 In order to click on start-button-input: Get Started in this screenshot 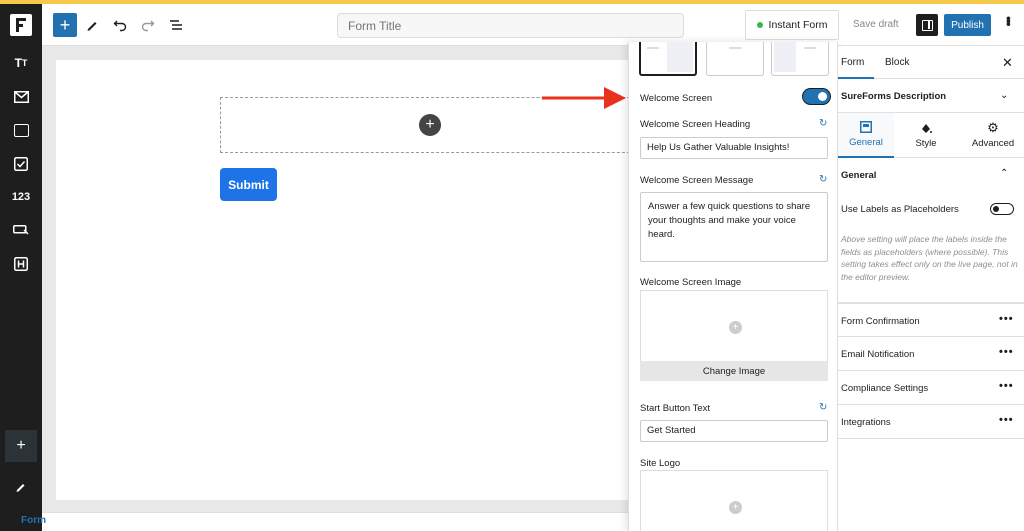, I will do `click(734, 431)`.